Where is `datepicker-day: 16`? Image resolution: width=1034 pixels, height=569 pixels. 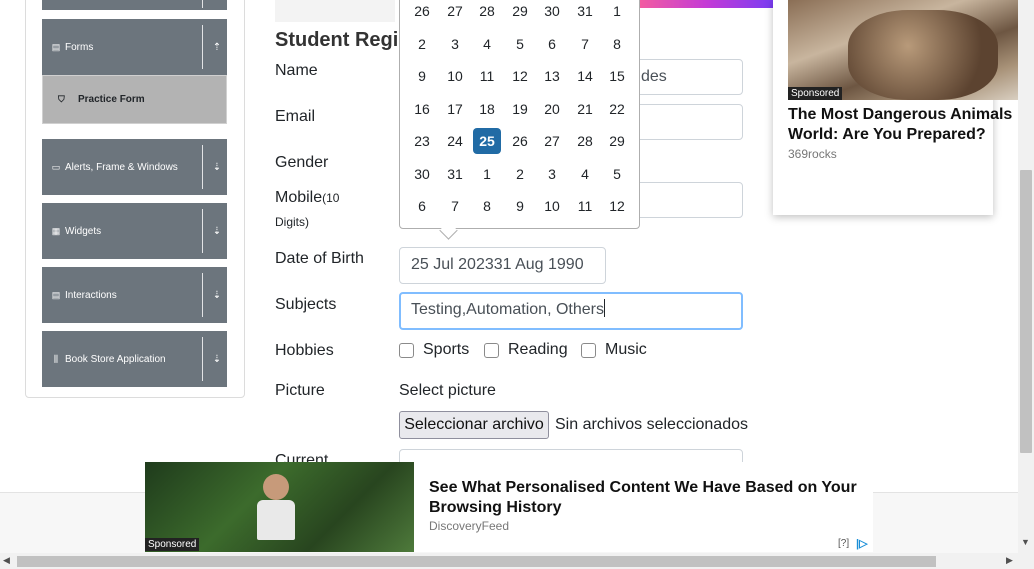 datepicker-day: 16 is located at coordinates (422, 109).